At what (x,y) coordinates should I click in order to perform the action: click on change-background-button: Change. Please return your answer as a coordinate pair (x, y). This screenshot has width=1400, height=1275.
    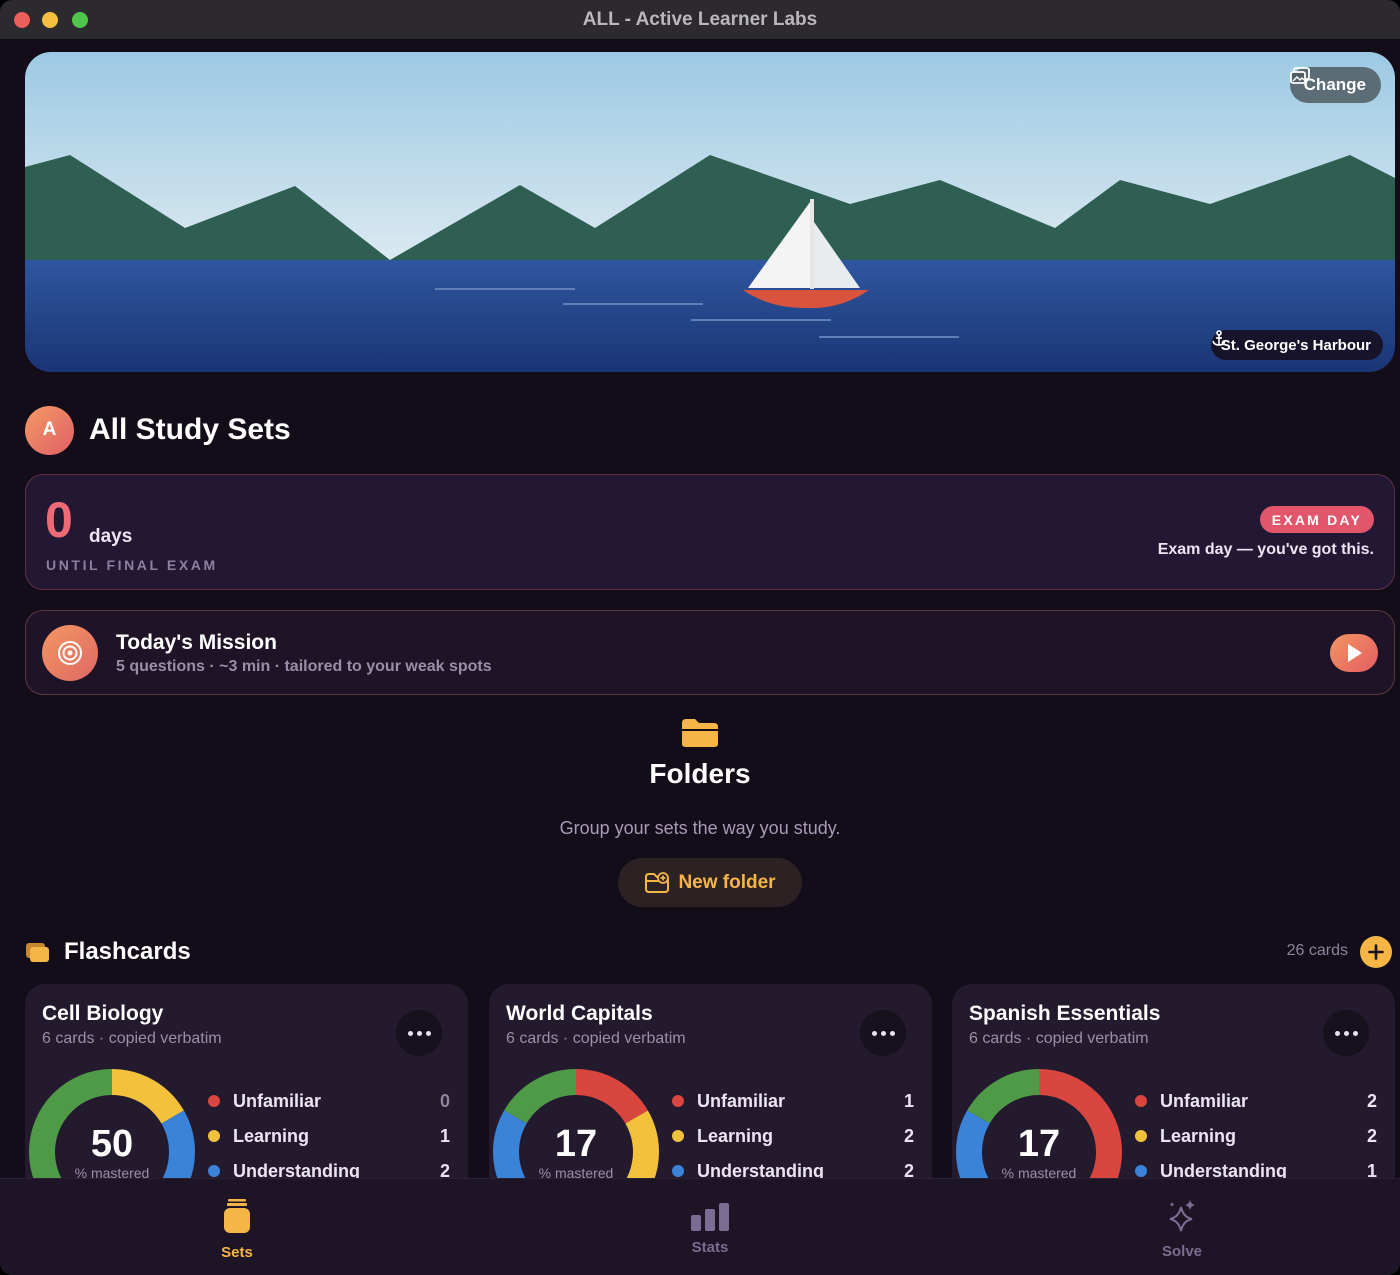
    Looking at the image, I should click on (1335, 85).